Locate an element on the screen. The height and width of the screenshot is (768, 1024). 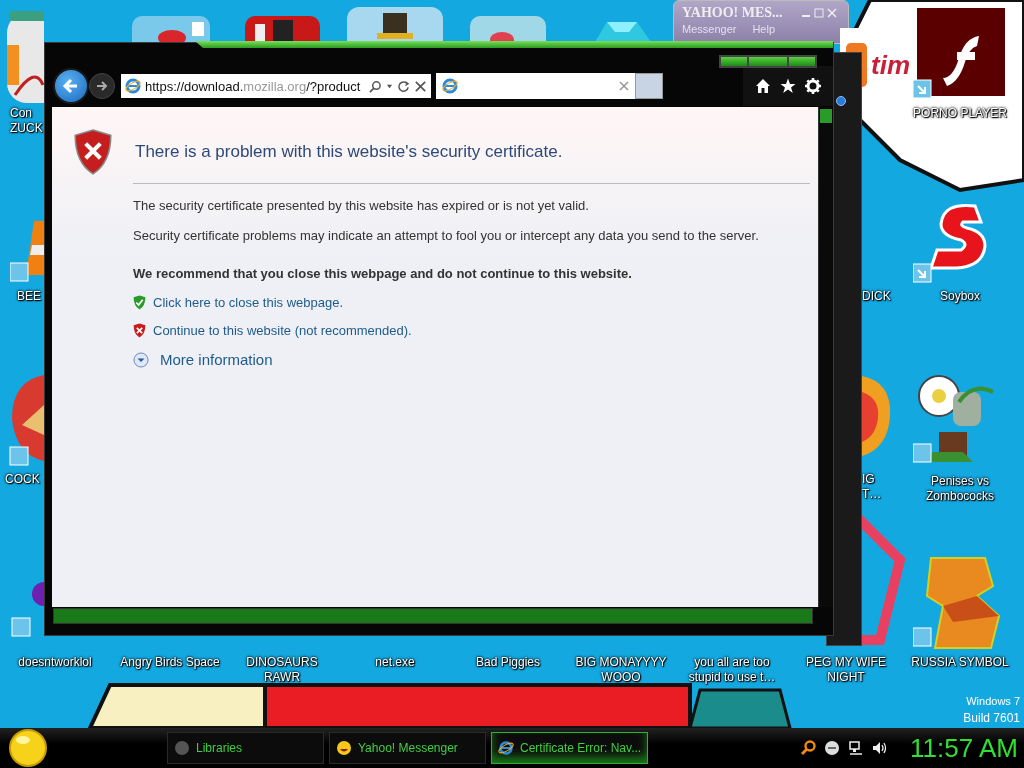
link: Click here to close this webpage. is located at coordinates (248, 302).